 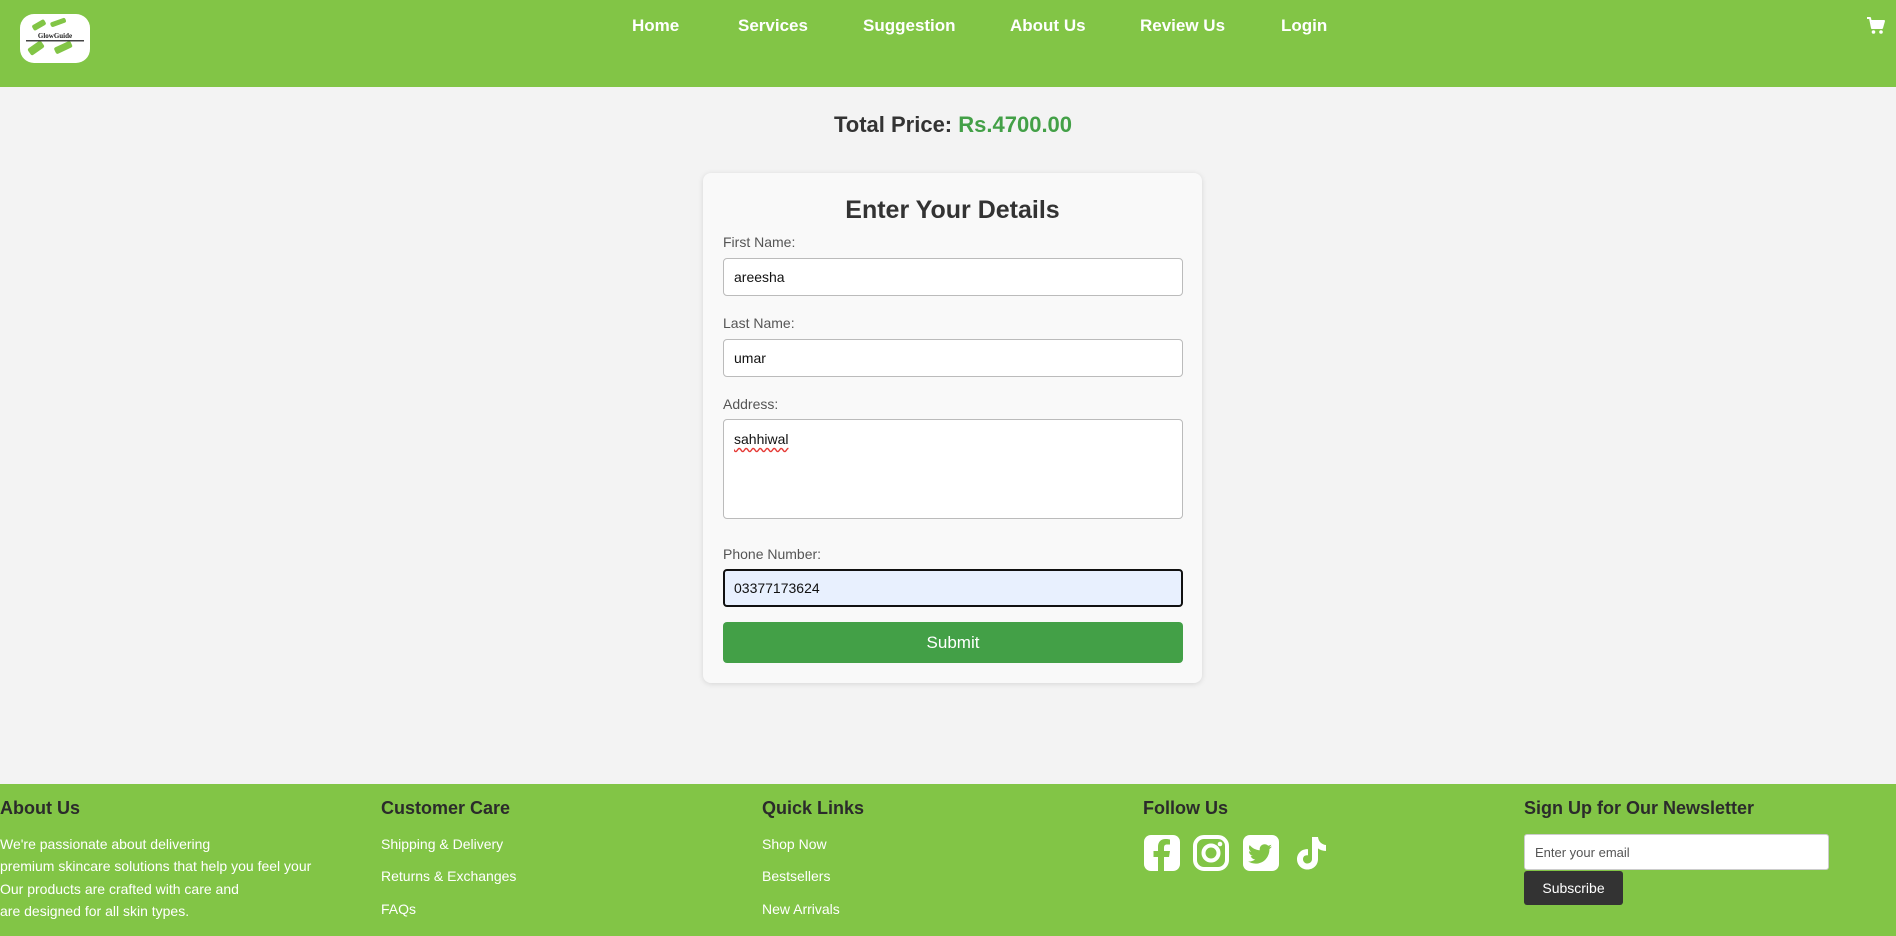 What do you see at coordinates (952, 210) in the screenshot?
I see `form-title: Enter Your Details` at bounding box center [952, 210].